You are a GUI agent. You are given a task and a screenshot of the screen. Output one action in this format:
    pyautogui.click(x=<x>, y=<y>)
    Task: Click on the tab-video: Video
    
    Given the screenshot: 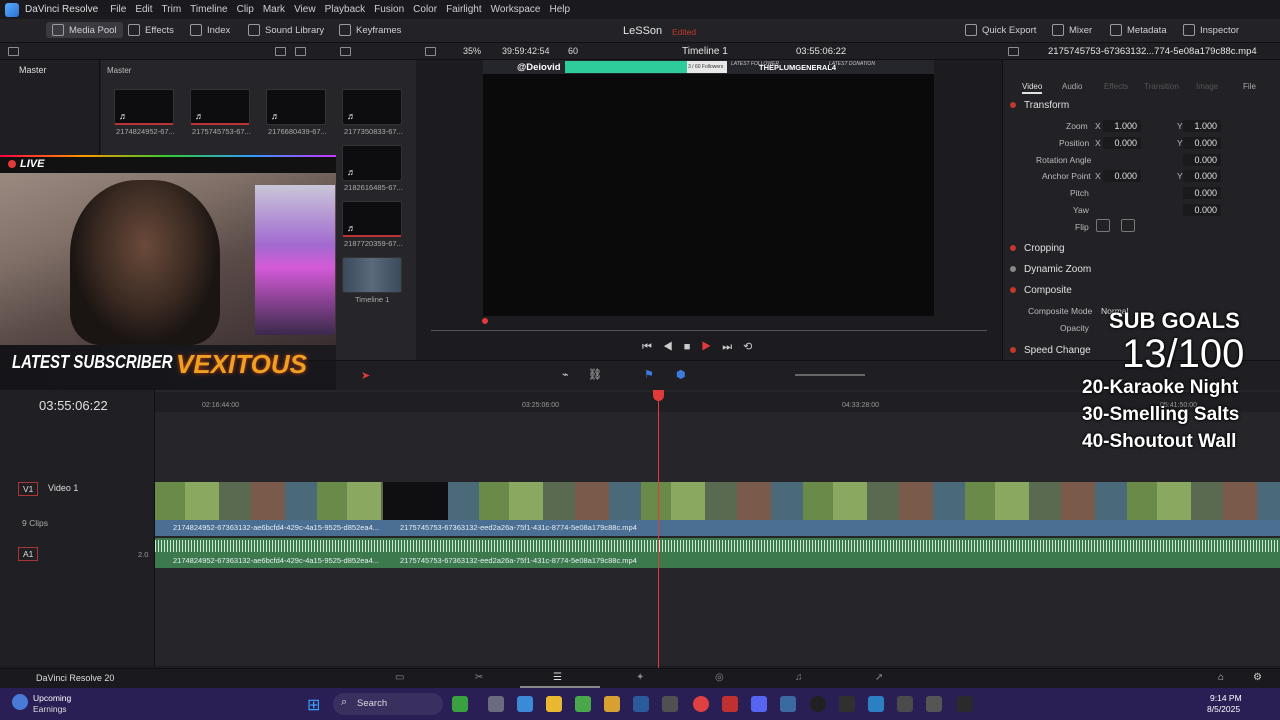 What is the action you would take?
    pyautogui.click(x=1032, y=88)
    